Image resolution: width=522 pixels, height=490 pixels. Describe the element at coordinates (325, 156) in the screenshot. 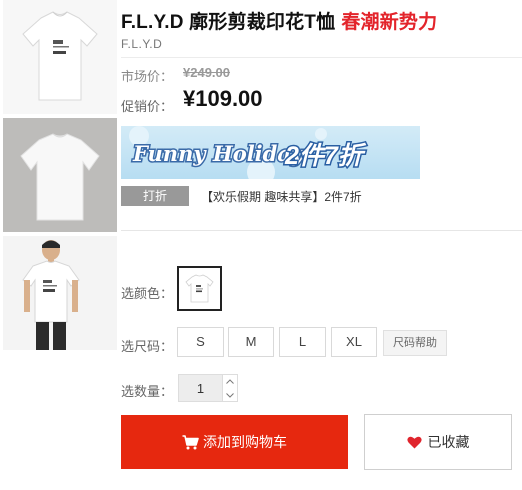

I see `banner-offer-text: 2件7折` at that location.